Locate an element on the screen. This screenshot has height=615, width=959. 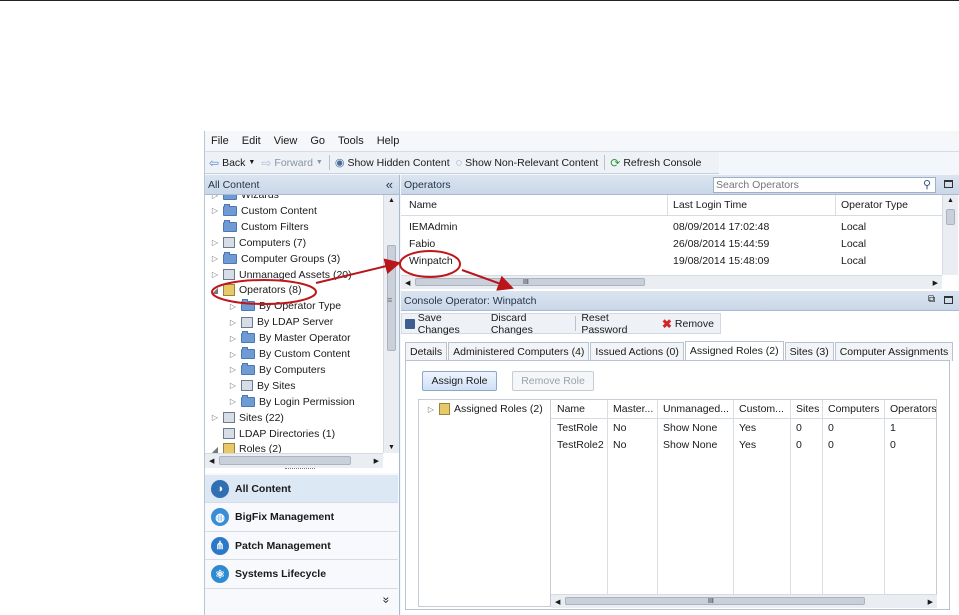
collapse-panel-icon: « is located at coordinates (389, 184).